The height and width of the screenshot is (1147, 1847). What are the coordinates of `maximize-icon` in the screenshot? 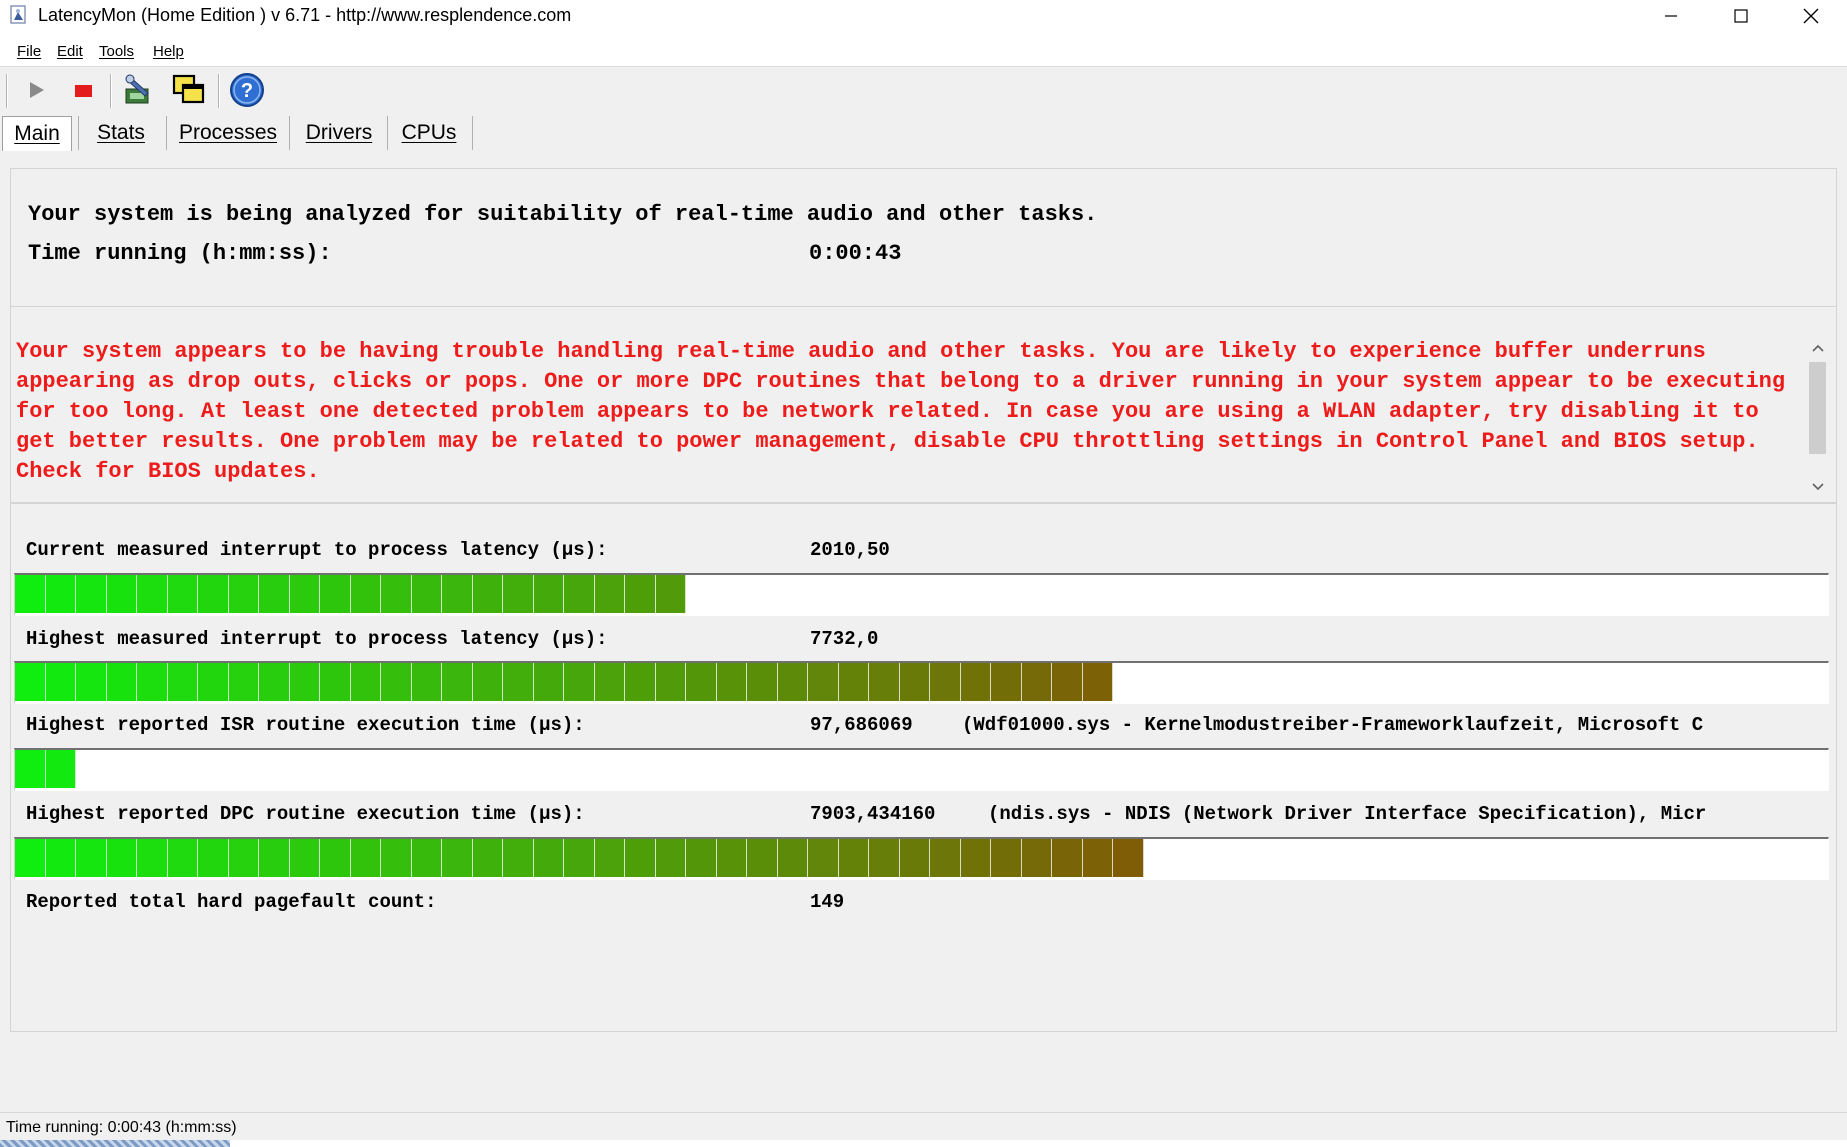 It's located at (1741, 16).